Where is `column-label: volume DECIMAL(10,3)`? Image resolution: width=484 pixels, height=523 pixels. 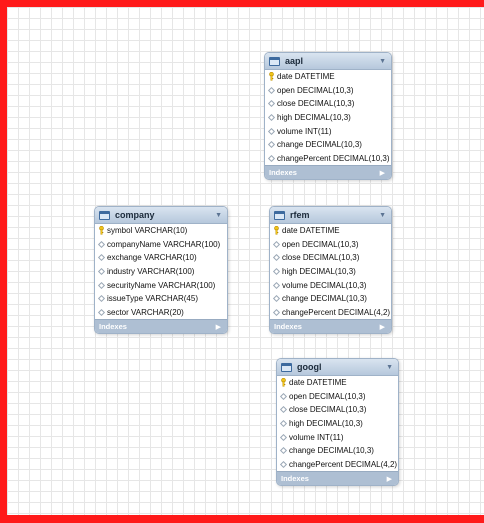
column-label: volume DECIMAL(10,3) is located at coordinates (324, 285).